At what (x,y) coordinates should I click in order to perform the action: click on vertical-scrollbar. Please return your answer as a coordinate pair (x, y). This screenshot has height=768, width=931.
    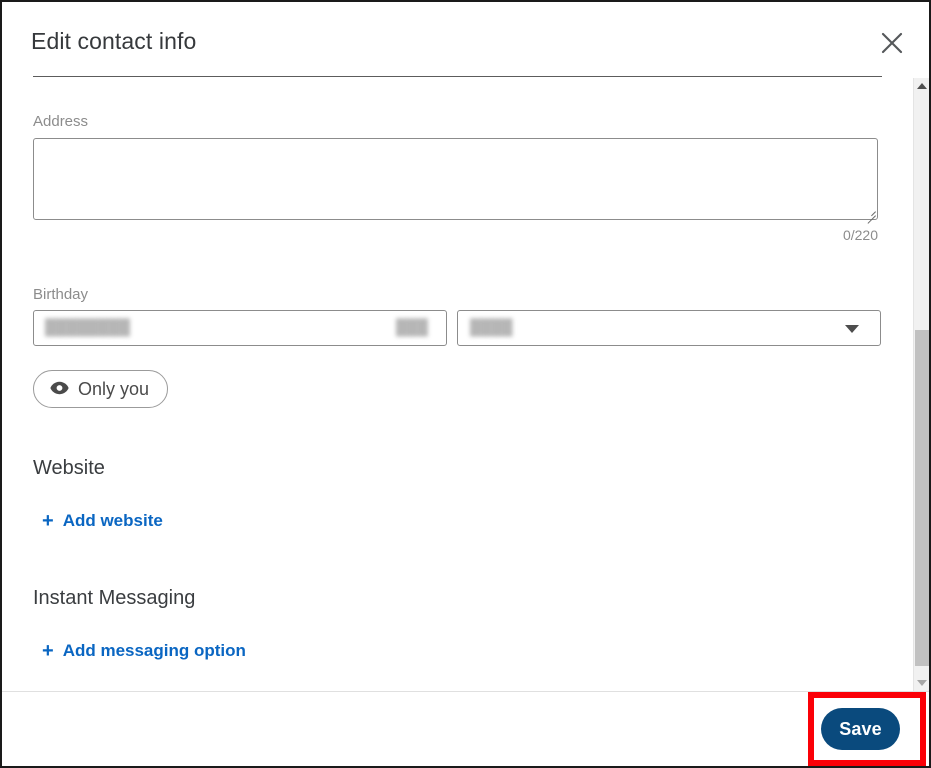
    Looking at the image, I should click on (921, 384).